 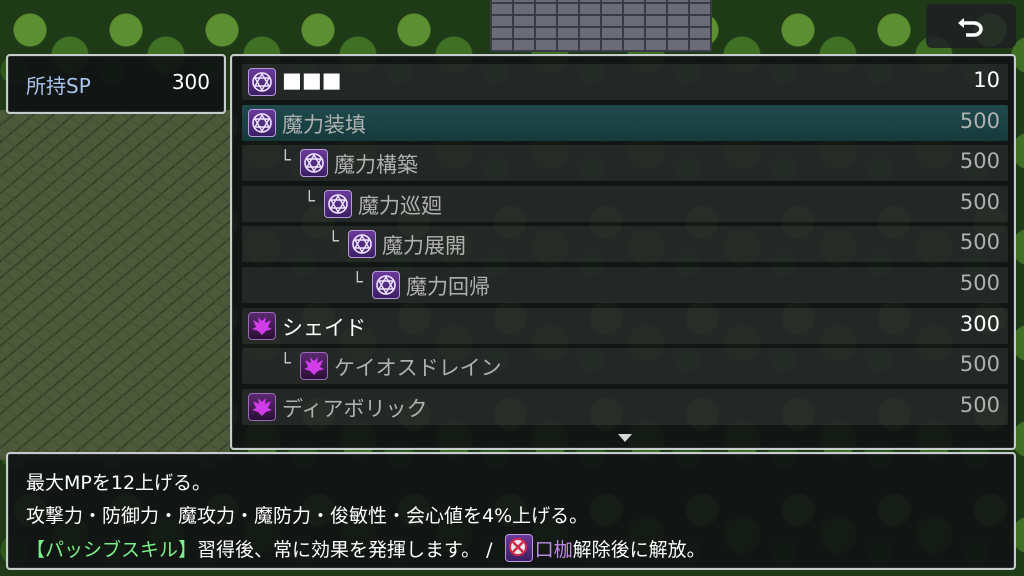 I want to click on skill-row: └ 魔力構築 500, so click(x=625, y=163).